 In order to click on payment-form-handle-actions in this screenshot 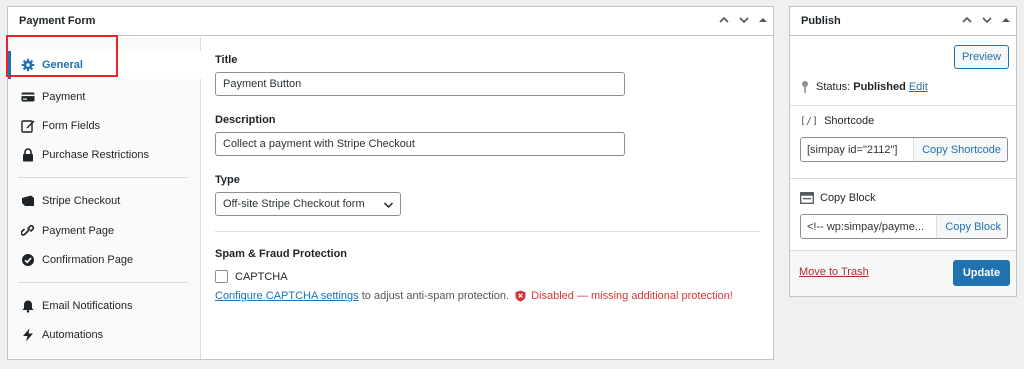, I will do `click(743, 20)`.